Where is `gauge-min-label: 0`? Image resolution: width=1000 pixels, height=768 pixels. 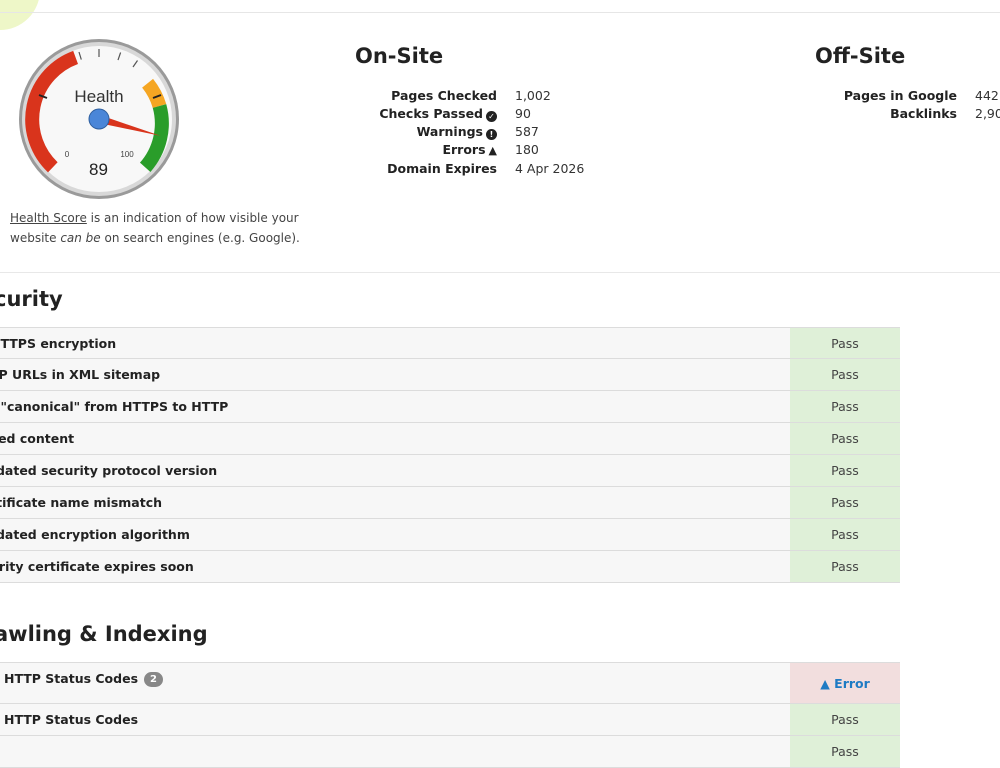
gauge-min-label: 0 is located at coordinates (67, 154).